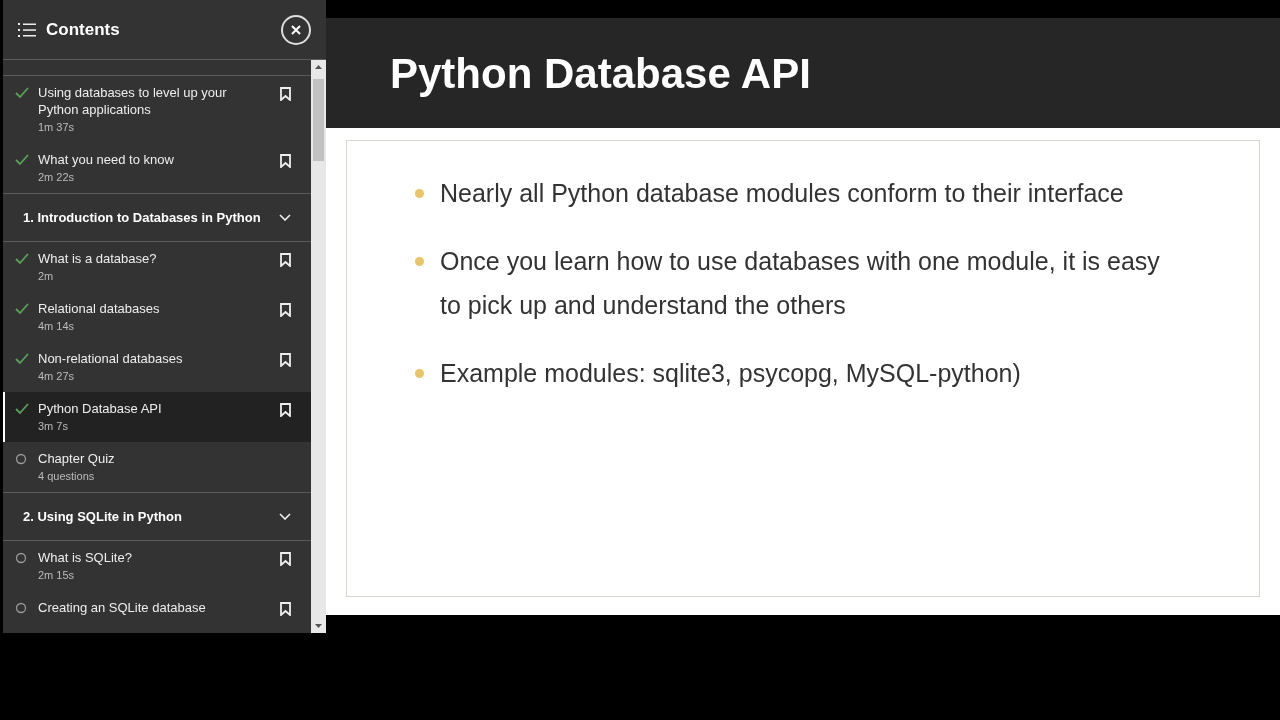 This screenshot has height=720, width=1280. Describe the element at coordinates (100, 408) in the screenshot. I see `lesson-title: Python Database API` at that location.